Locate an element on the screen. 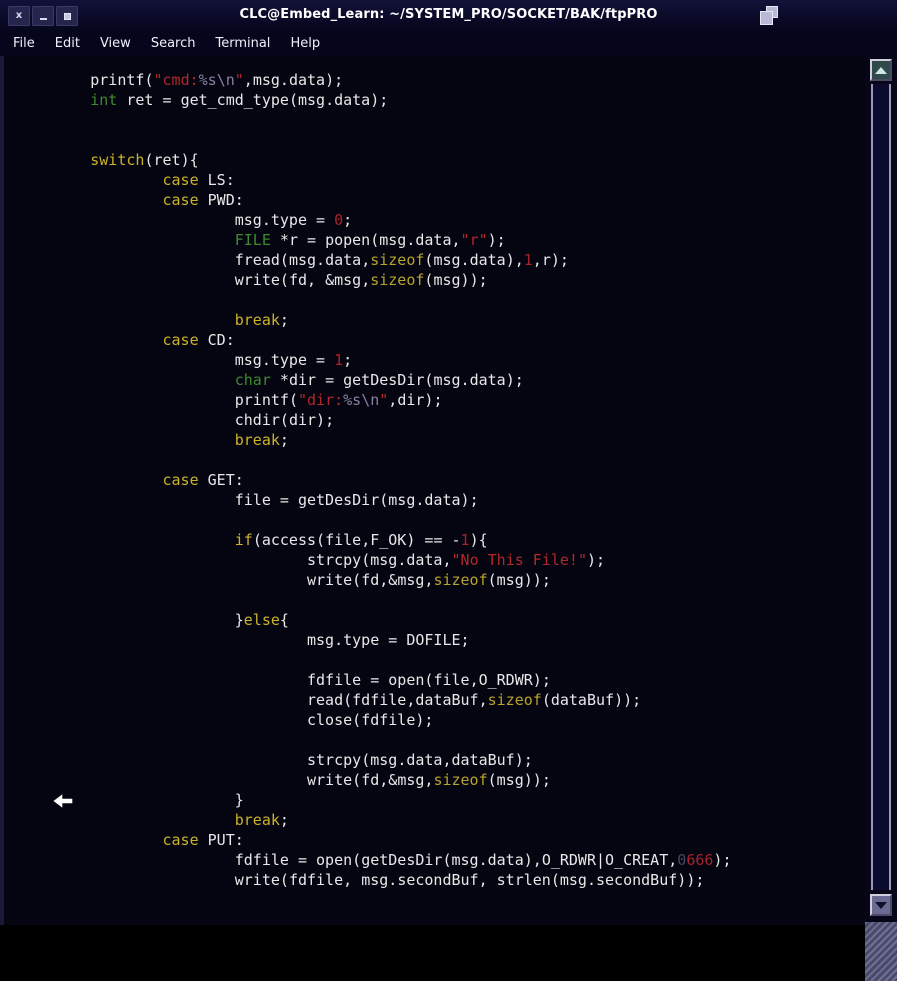 This screenshot has width=897, height=981. code-line: int ret = get_cmd_type(msg.data); is located at coordinates (239, 100).